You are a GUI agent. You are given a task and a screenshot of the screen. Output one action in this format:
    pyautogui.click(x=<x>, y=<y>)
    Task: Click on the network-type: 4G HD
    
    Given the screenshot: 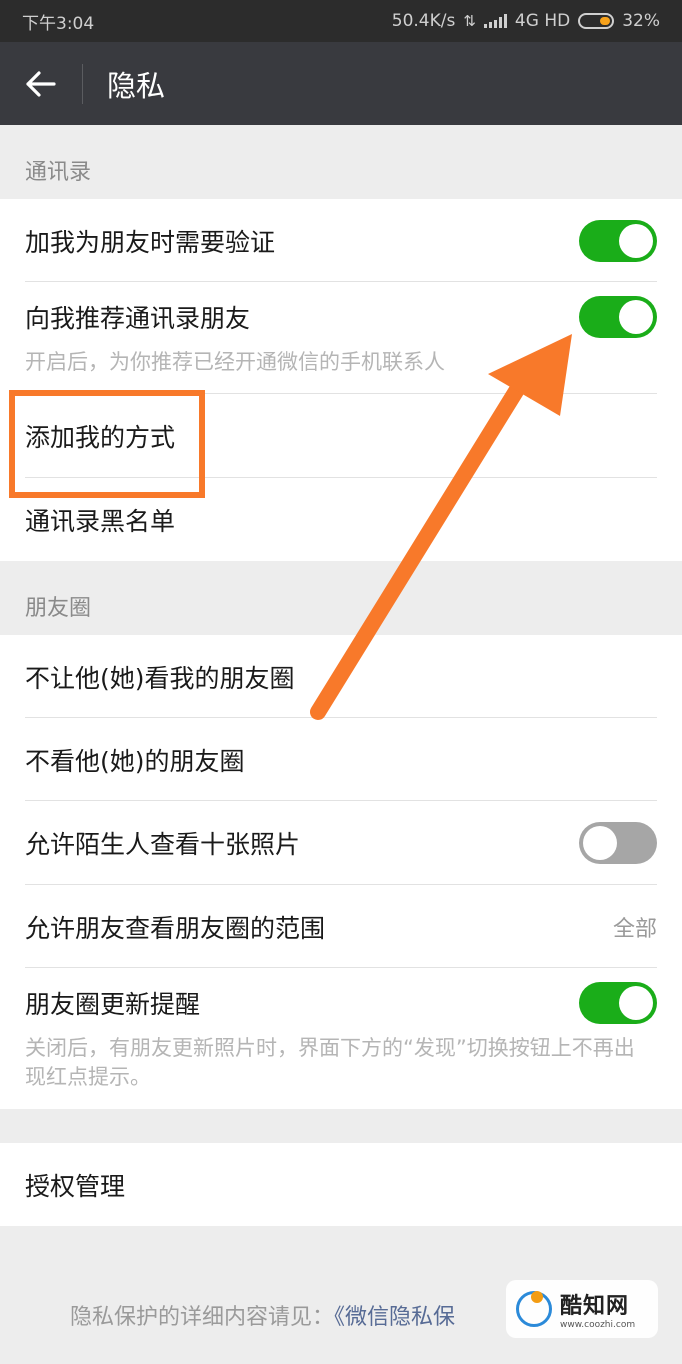 What is the action you would take?
    pyautogui.click(x=542, y=21)
    